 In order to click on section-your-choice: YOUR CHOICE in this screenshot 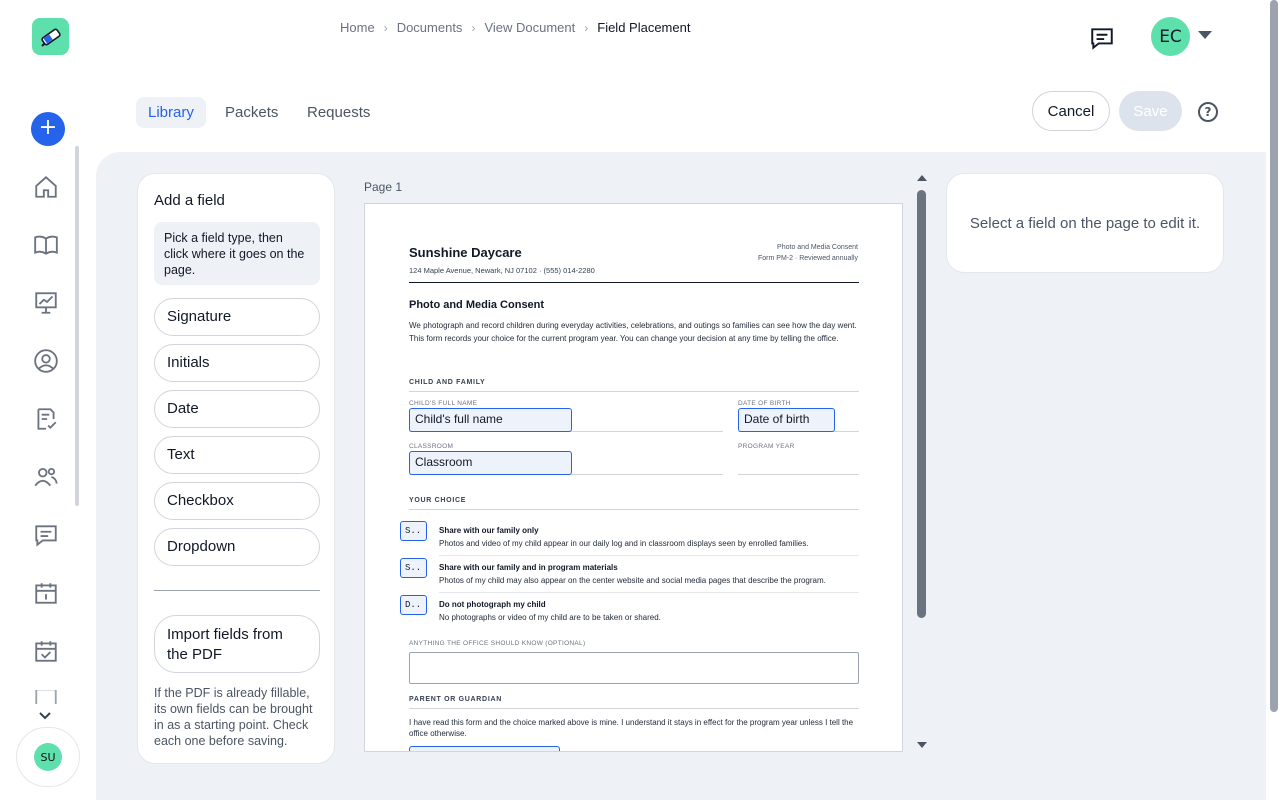, I will do `click(438, 500)`.